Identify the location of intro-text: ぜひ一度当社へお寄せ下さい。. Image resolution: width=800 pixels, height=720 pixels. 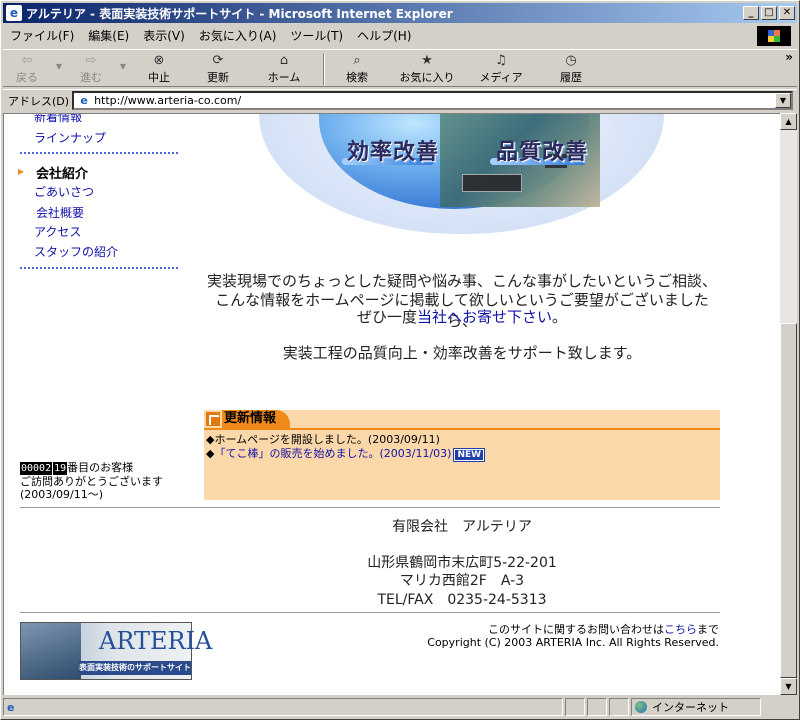
(462, 317).